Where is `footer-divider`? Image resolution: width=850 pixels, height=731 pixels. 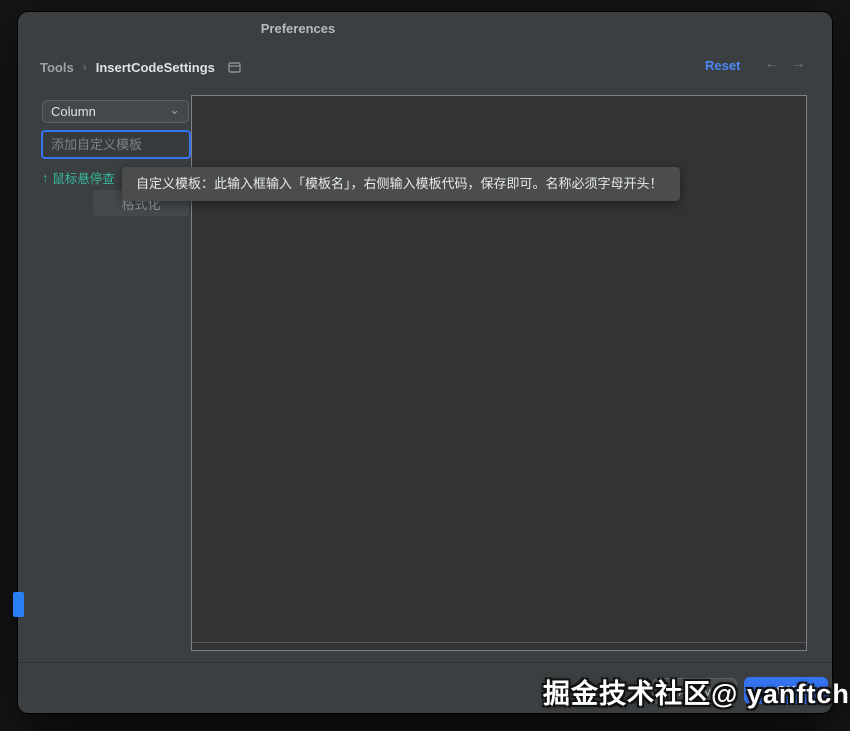
footer-divider is located at coordinates (425, 662).